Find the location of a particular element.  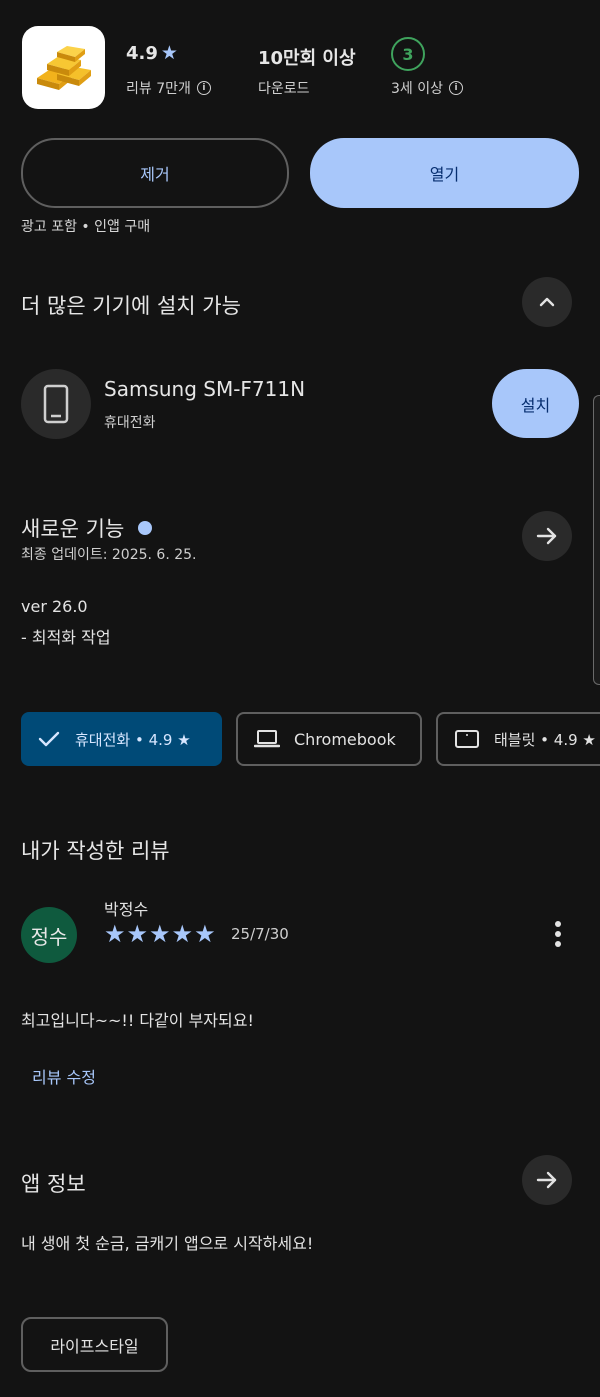

review-stars: ★★★★★ is located at coordinates (160, 934).